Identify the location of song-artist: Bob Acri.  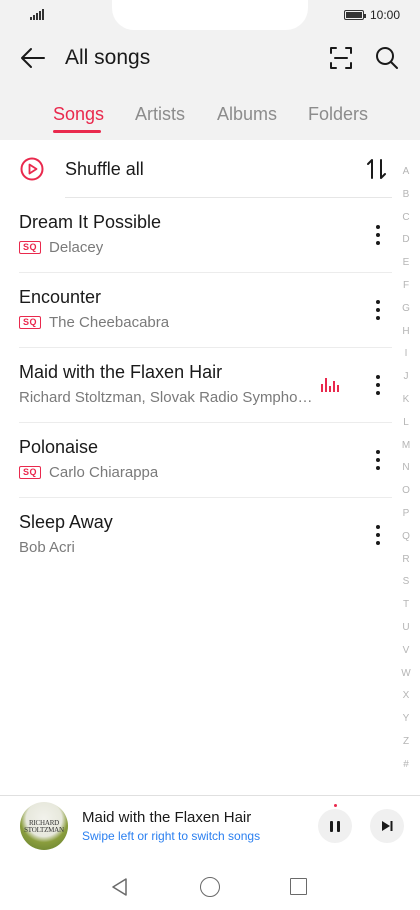
(47, 547).